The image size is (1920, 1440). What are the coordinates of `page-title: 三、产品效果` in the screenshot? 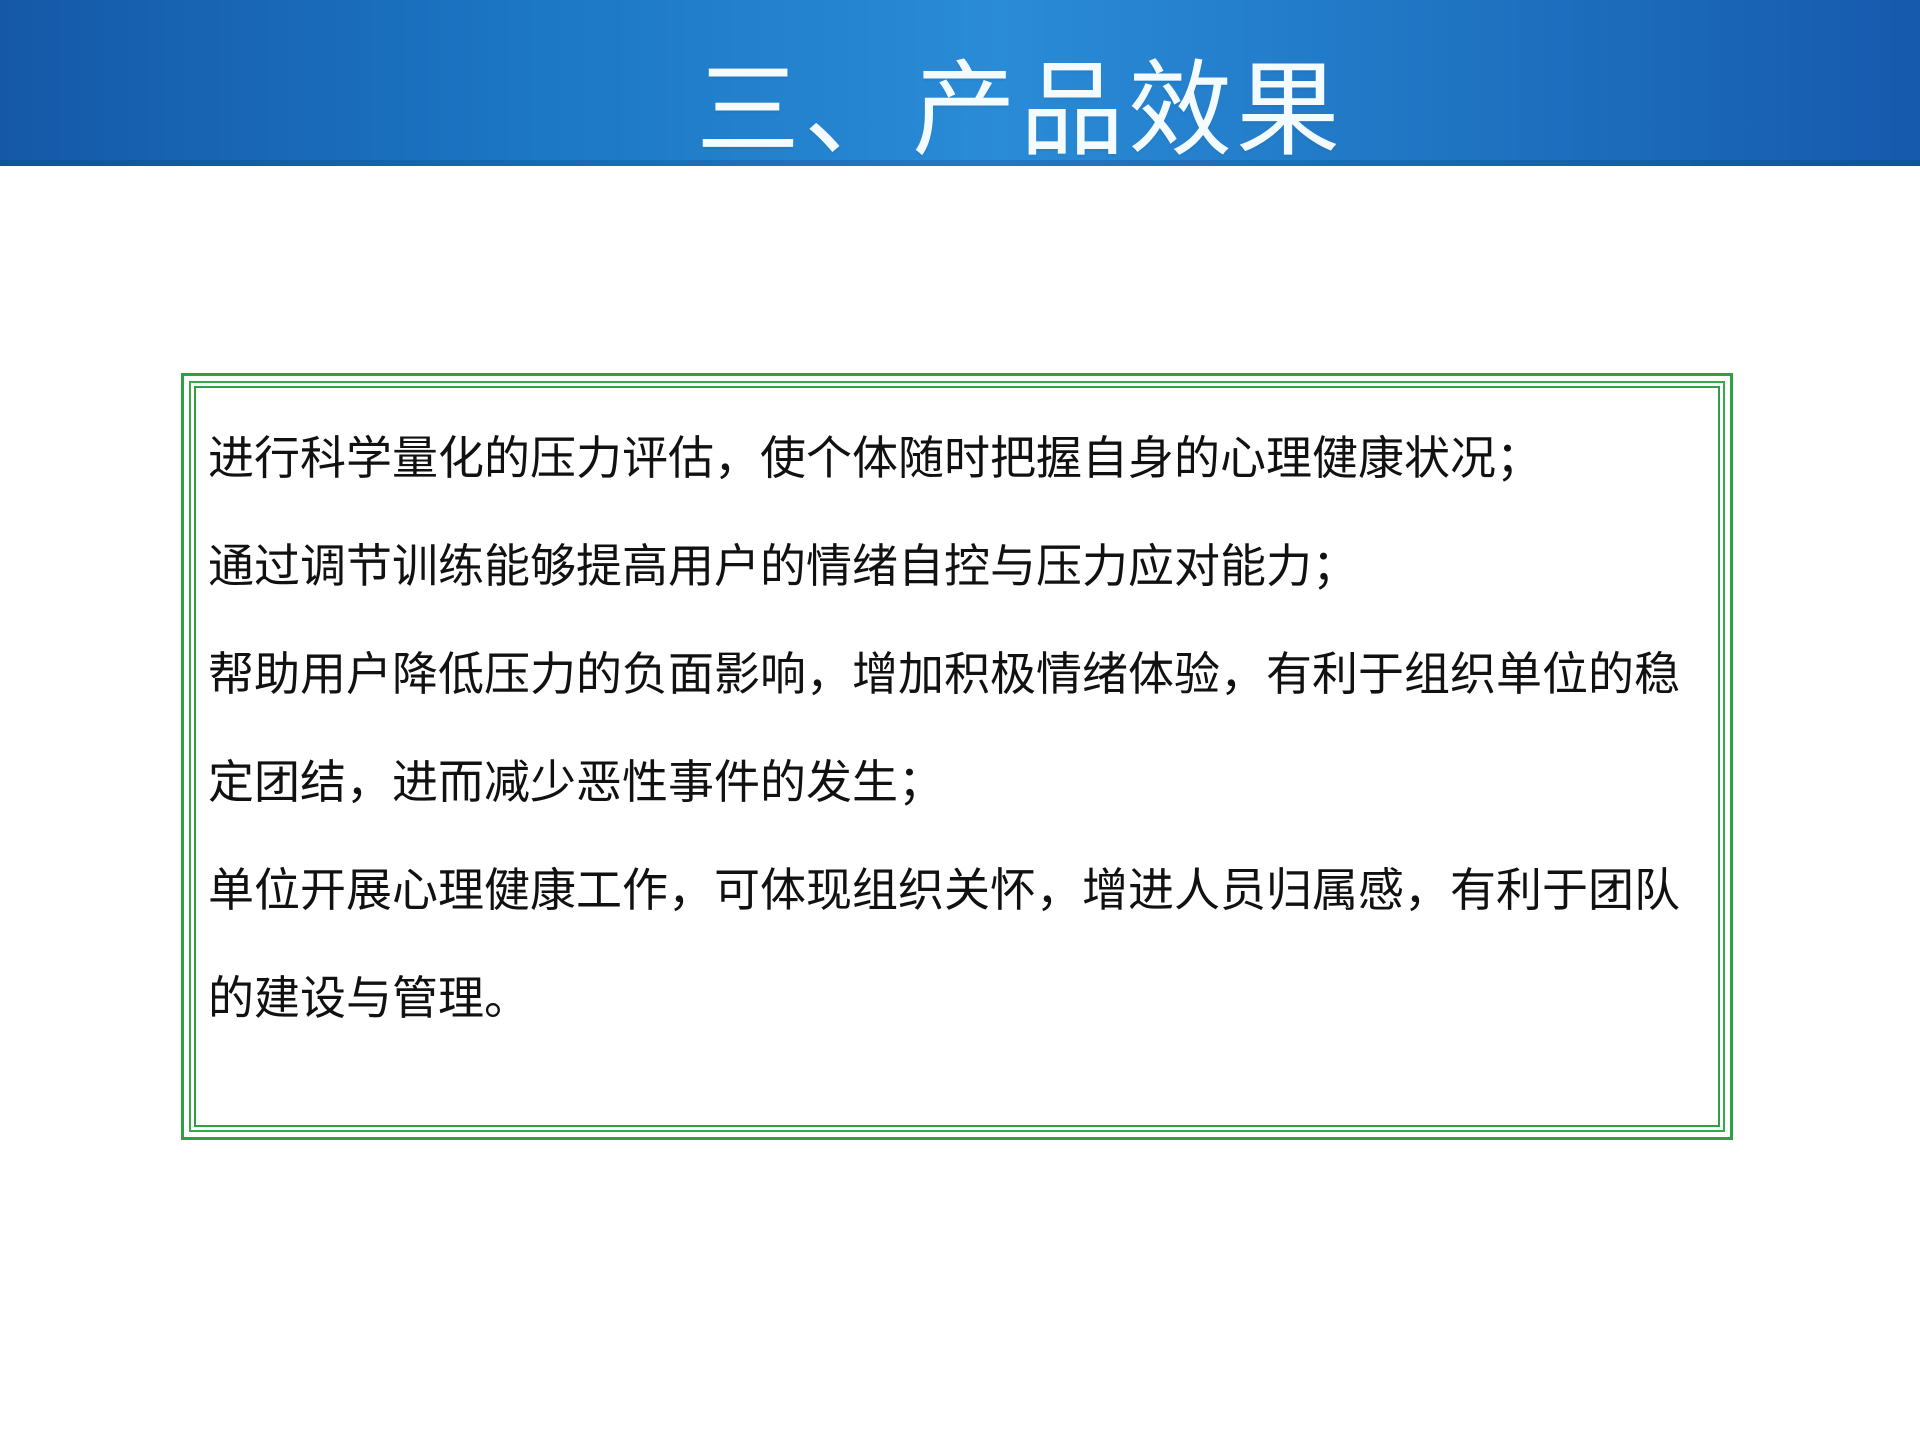 It's located at (1019, 110).